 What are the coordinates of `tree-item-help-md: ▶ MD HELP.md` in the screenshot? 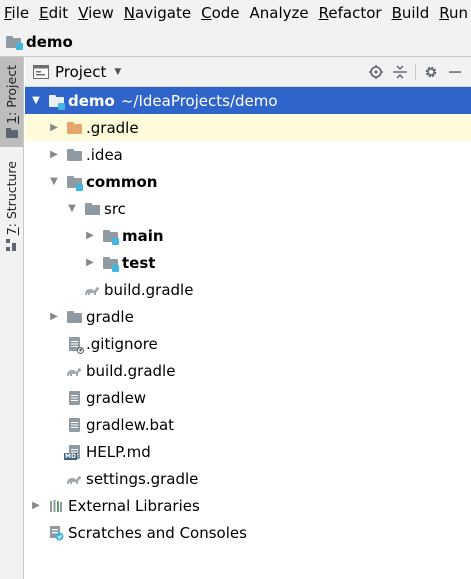 It's located at (248, 451).